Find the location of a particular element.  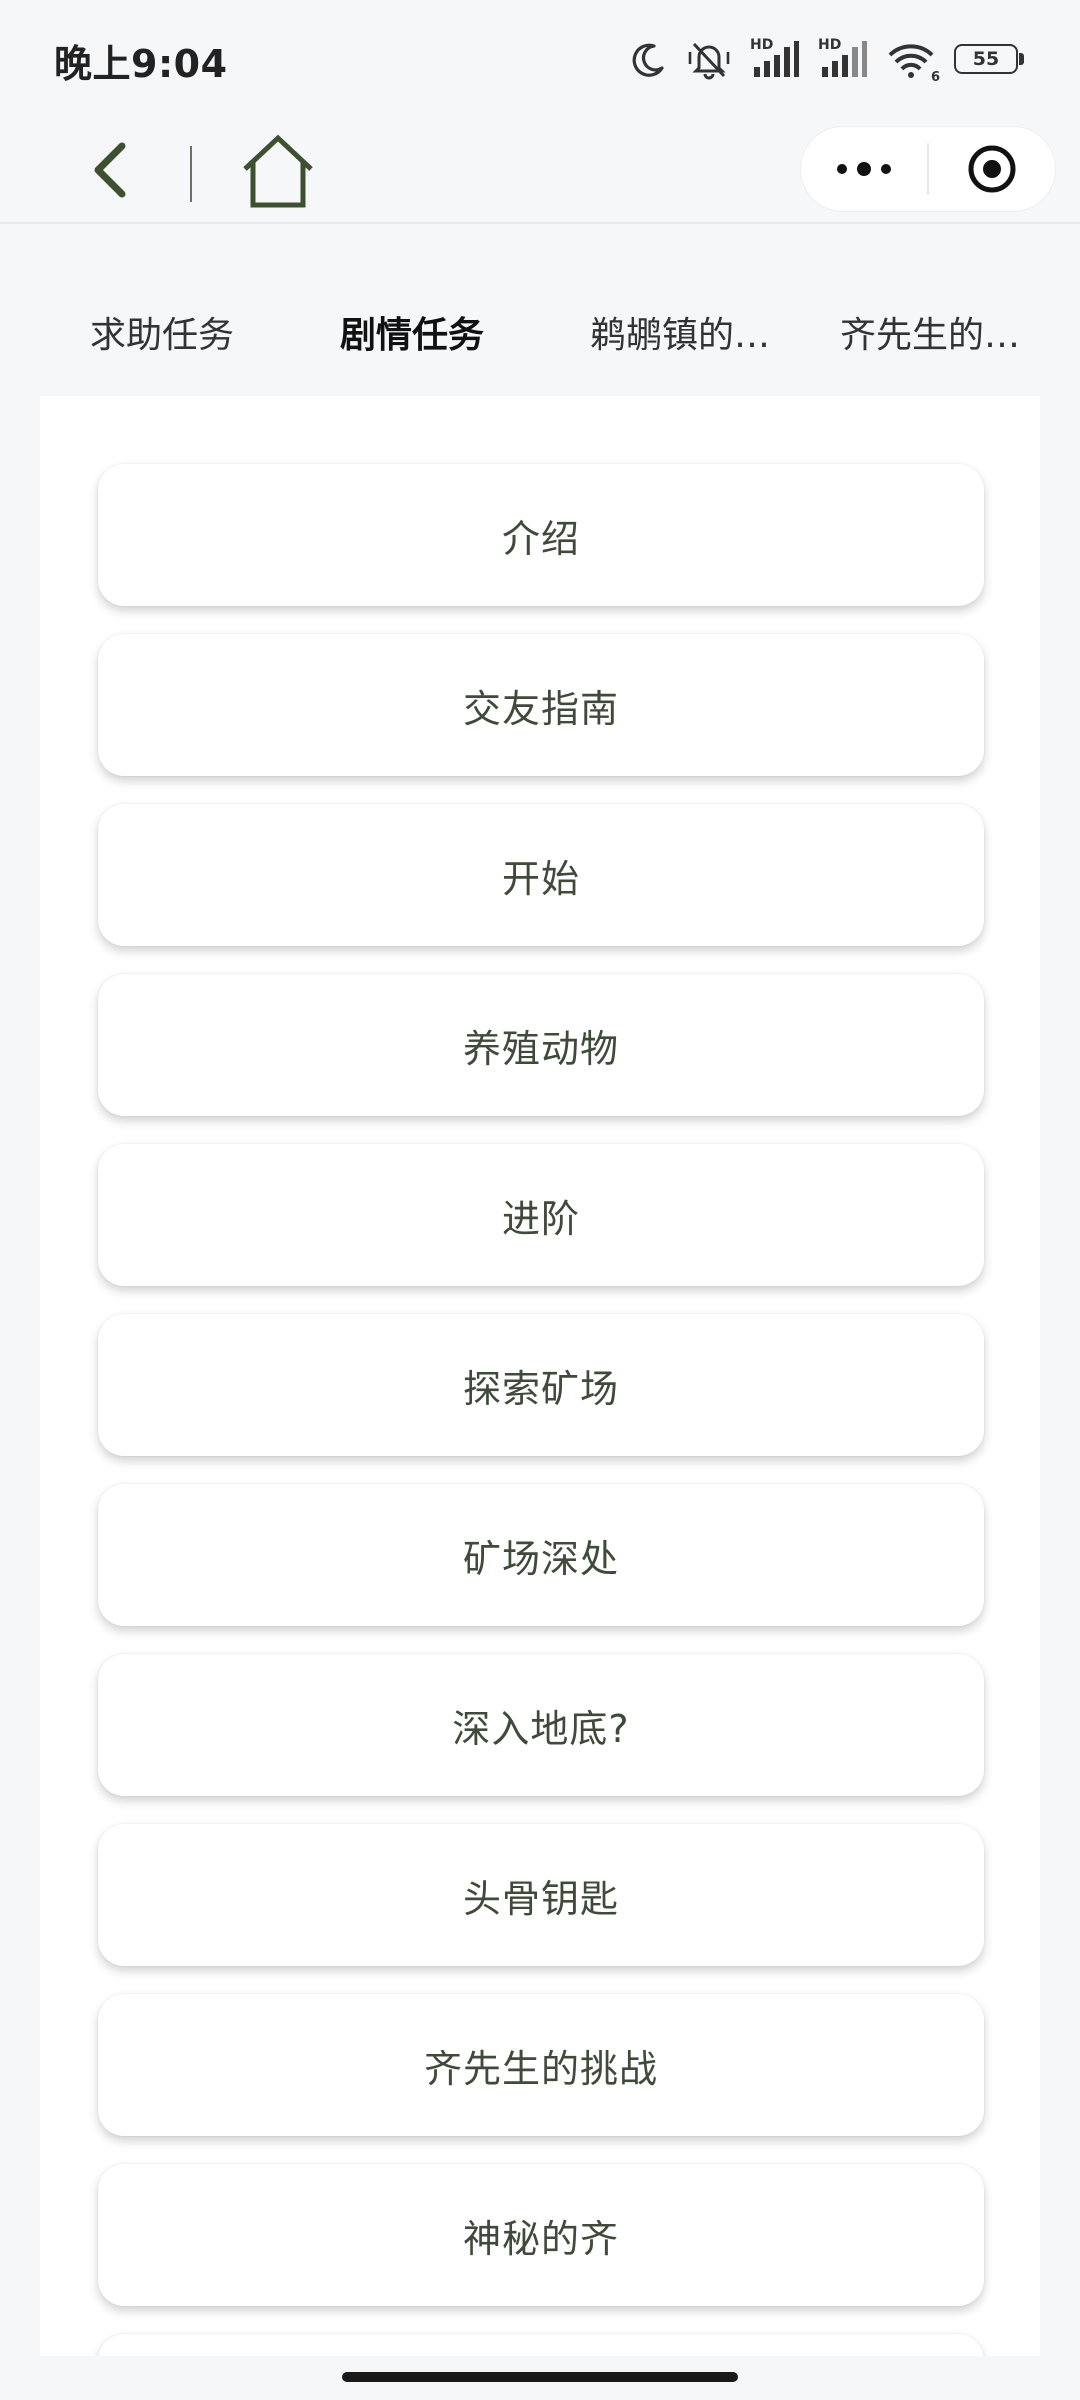

more-button is located at coordinates (864, 169).